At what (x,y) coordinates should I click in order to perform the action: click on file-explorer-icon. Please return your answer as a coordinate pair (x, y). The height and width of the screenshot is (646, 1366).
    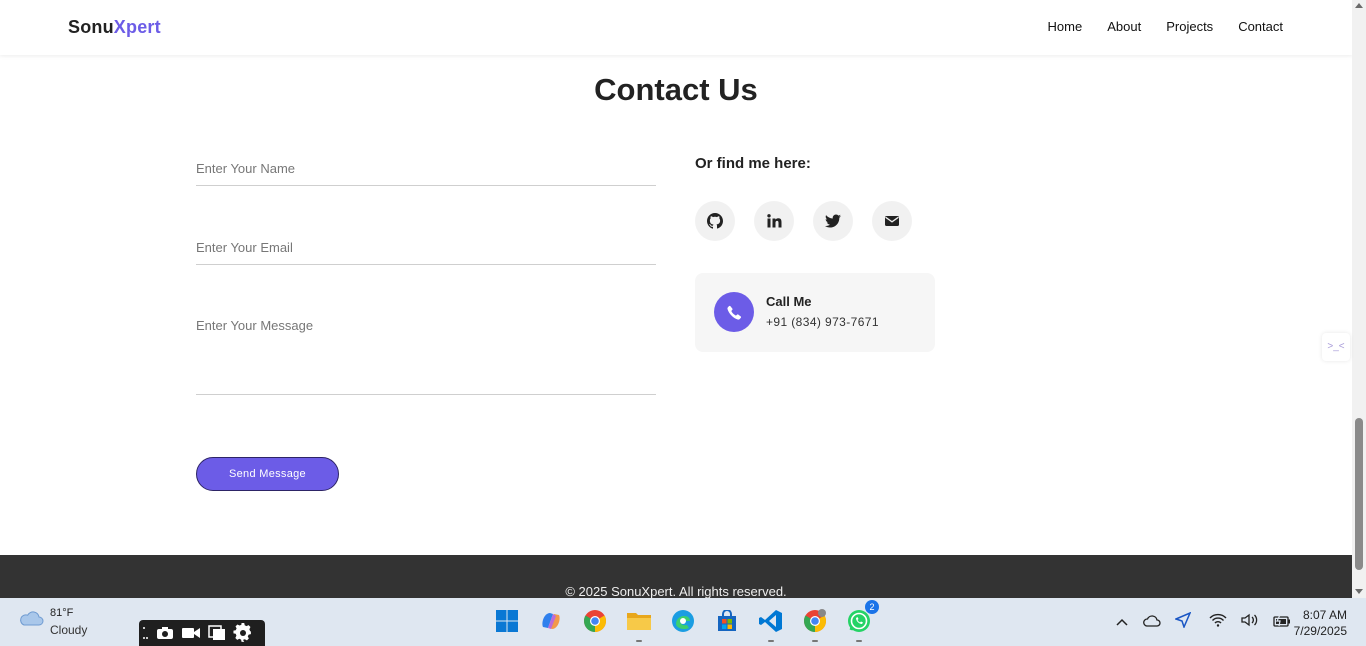
    Looking at the image, I should click on (639, 624).